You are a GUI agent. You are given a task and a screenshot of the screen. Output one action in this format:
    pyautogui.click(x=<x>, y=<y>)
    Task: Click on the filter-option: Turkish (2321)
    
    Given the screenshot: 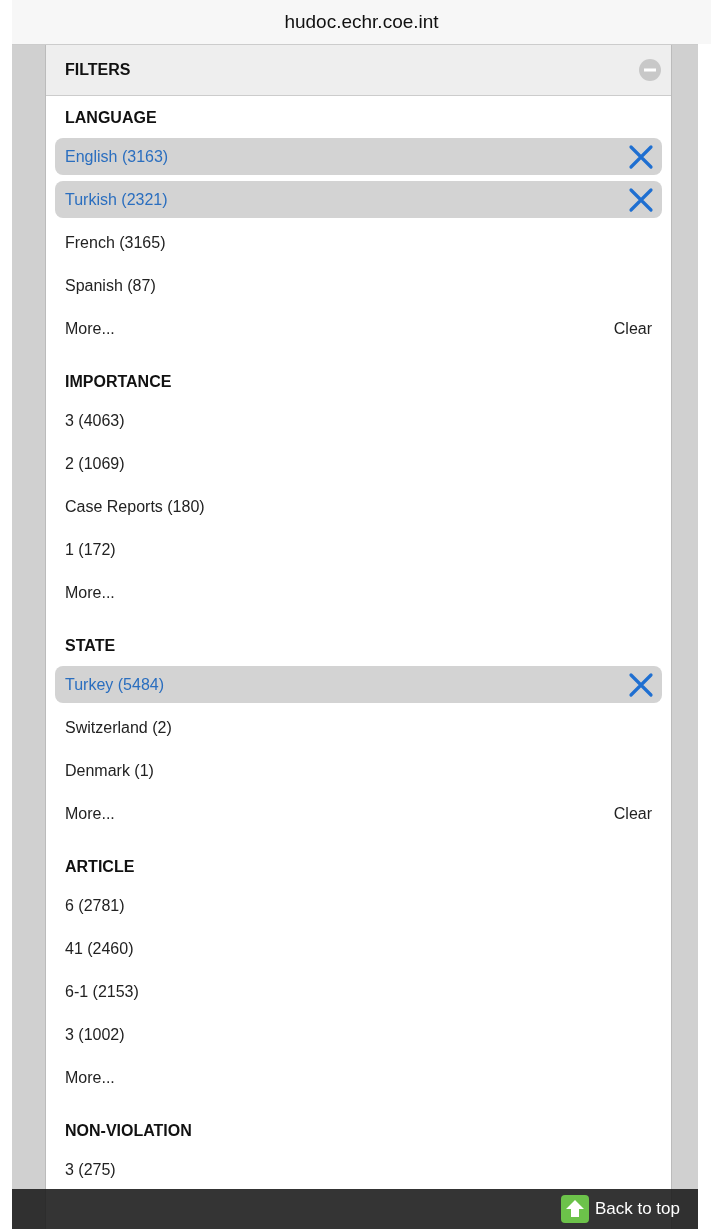 What is the action you would take?
    pyautogui.click(x=358, y=199)
    